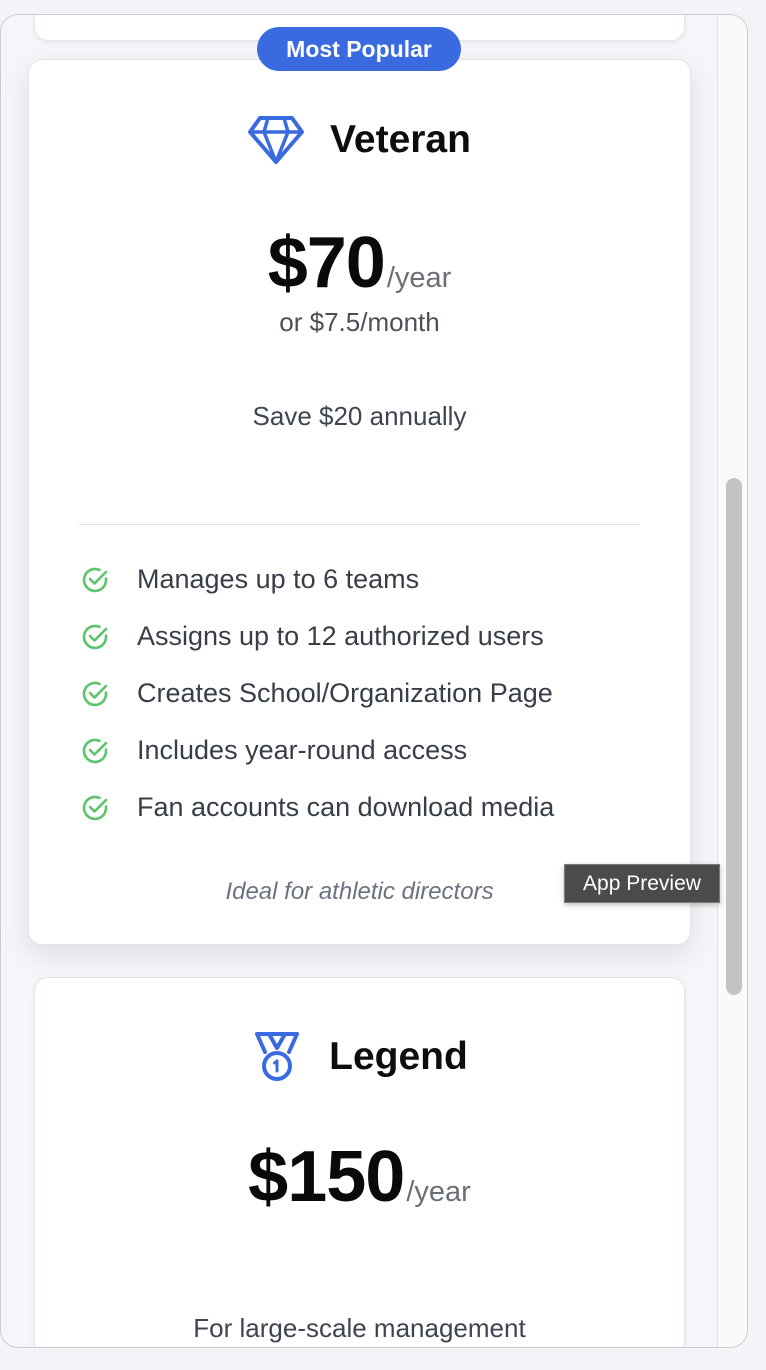  What do you see at coordinates (398, 1056) in the screenshot?
I see `plan-name: Legend` at bounding box center [398, 1056].